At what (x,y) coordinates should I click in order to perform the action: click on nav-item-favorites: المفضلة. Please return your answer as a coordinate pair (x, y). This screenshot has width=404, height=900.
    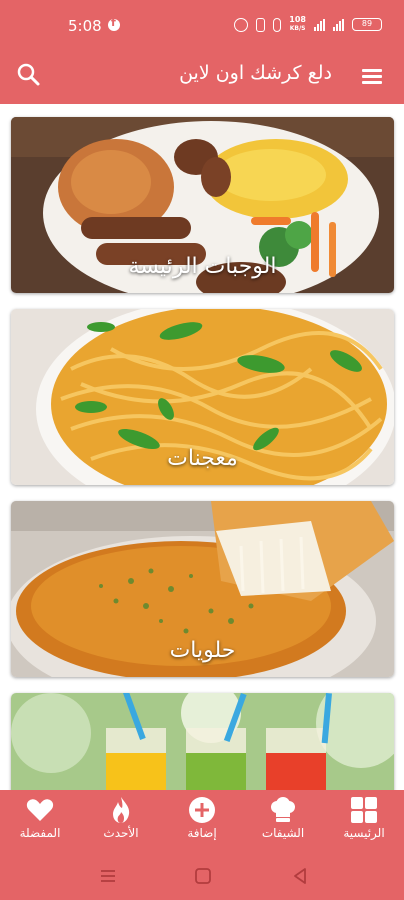
    Looking at the image, I should click on (40, 821).